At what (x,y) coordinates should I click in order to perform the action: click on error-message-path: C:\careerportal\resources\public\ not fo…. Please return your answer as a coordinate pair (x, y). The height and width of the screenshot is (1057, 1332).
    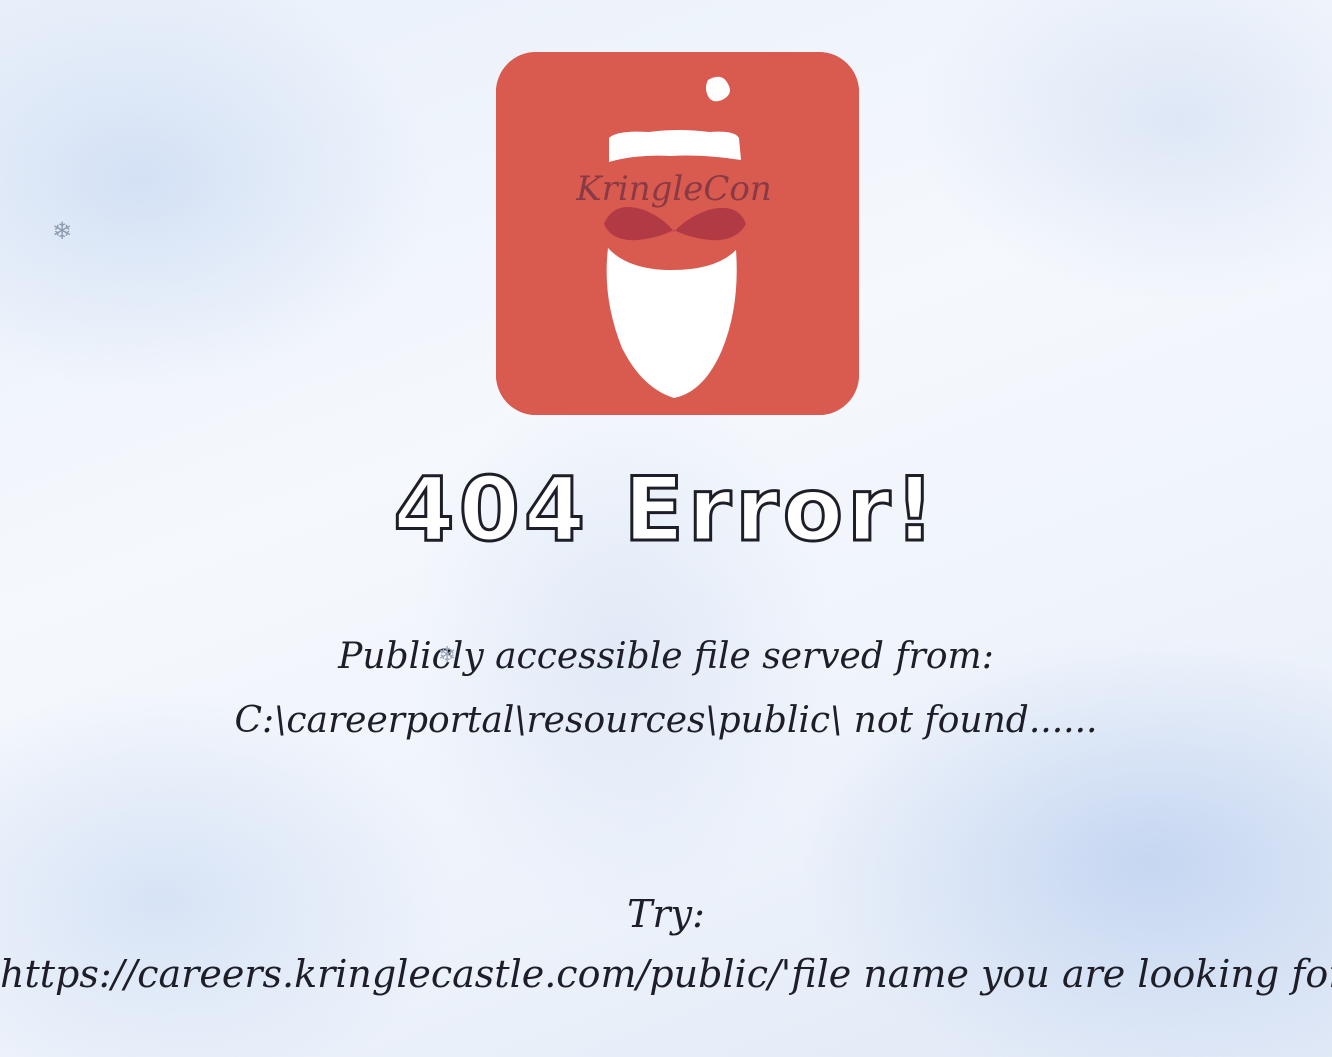
    Looking at the image, I should click on (666, 720).